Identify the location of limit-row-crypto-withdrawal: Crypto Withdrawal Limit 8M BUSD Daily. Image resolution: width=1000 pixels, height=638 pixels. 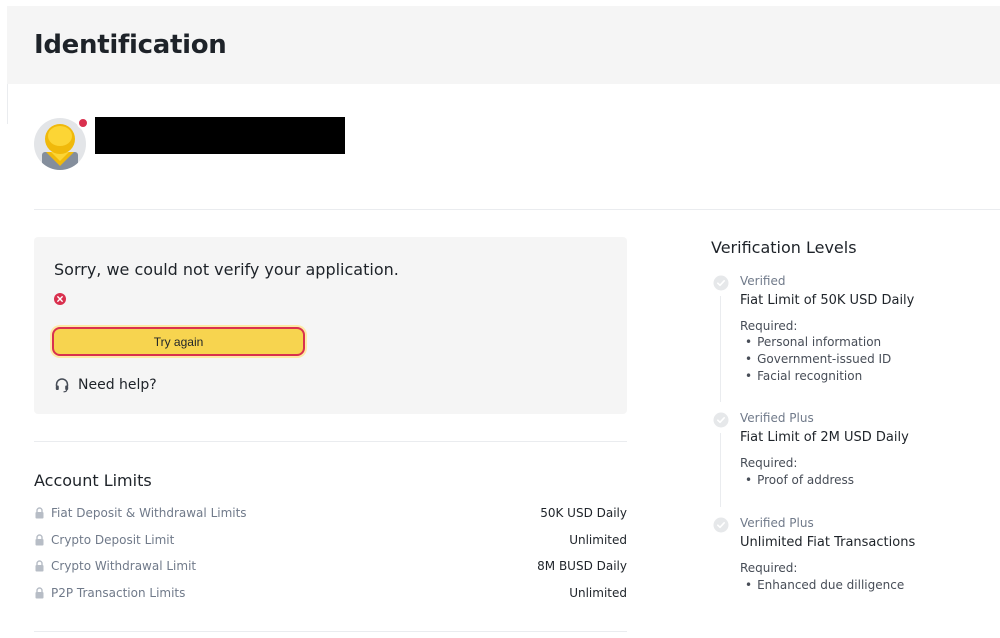
(330, 566).